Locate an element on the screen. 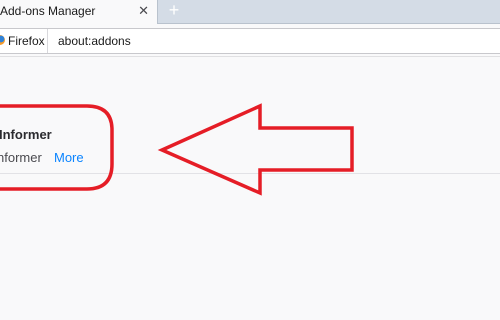  highlight-rounded-rectangle is located at coordinates (57, 147).